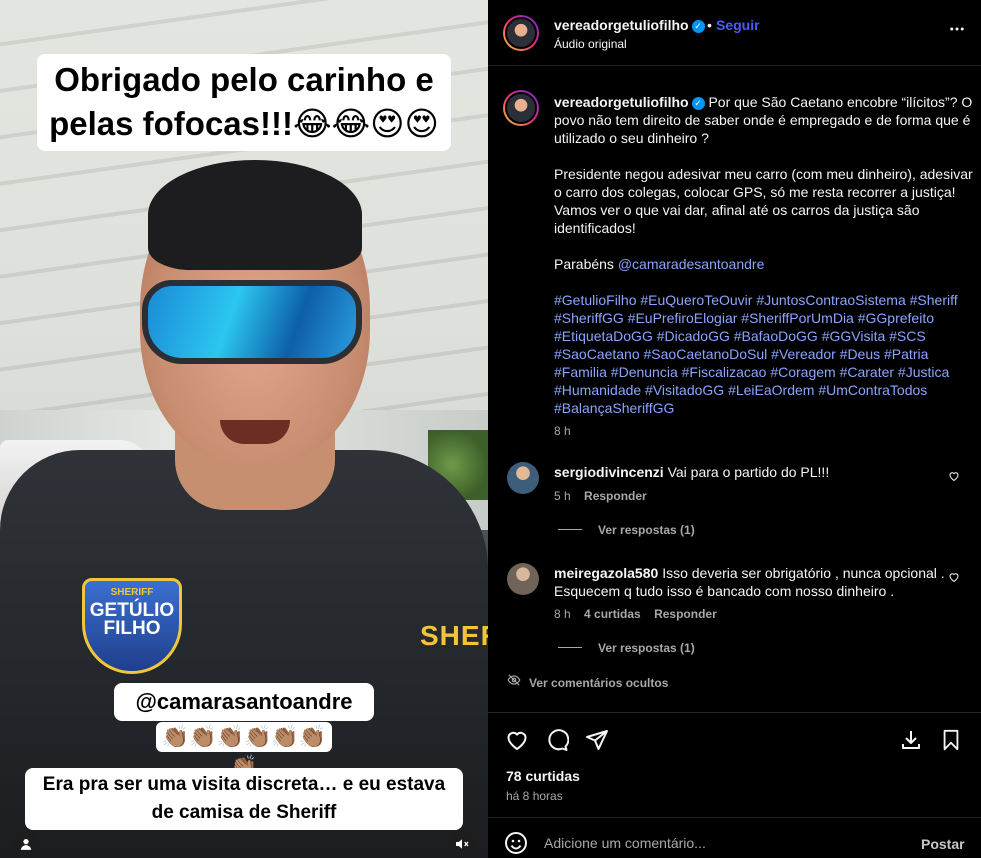 Image resolution: width=981 pixels, height=858 pixels. What do you see at coordinates (734, 738) in the screenshot?
I see `action-bar` at bounding box center [734, 738].